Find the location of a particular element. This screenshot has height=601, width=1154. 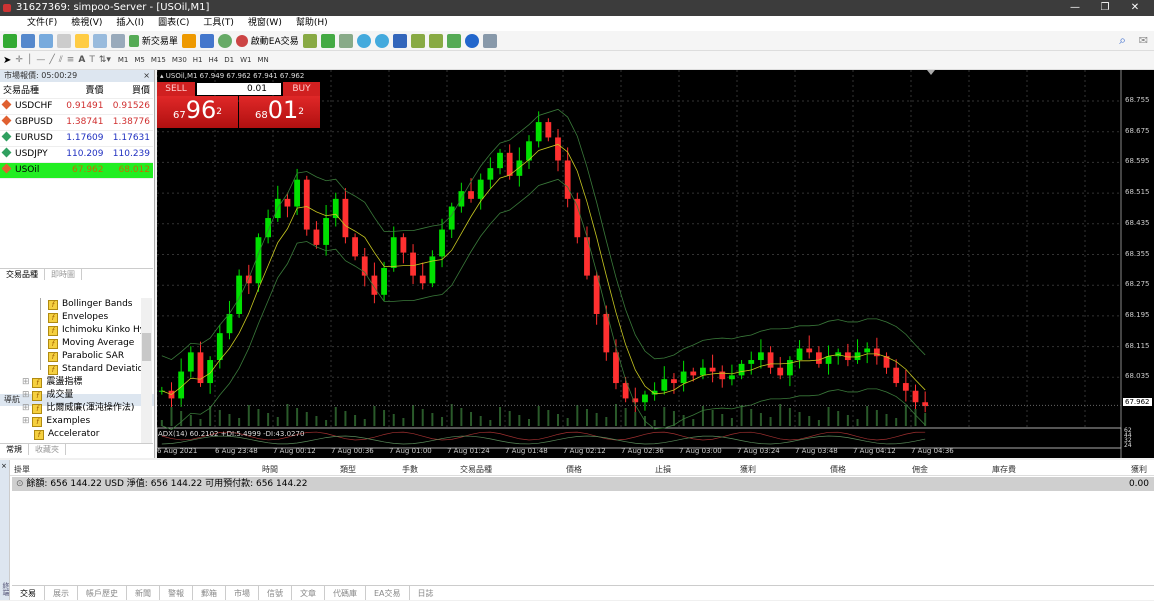

tab-exposure: 展示 is located at coordinates (60, 593).